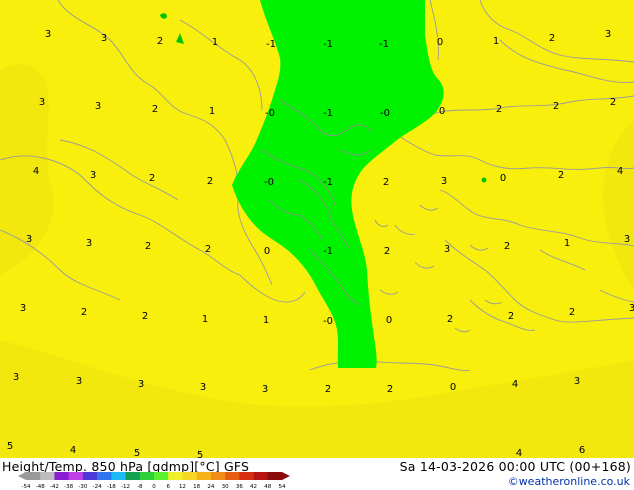  Describe the element at coordinates (154, 487) in the screenshot. I see `legend-tick-label: 0` at that location.